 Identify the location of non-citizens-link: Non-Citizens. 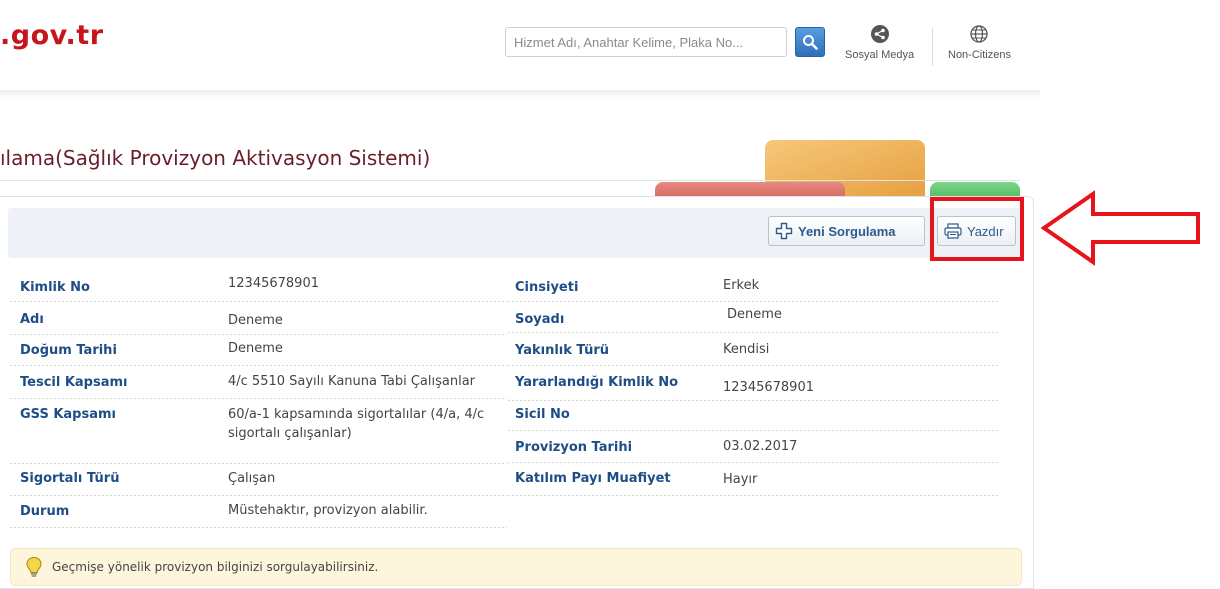
(979, 42).